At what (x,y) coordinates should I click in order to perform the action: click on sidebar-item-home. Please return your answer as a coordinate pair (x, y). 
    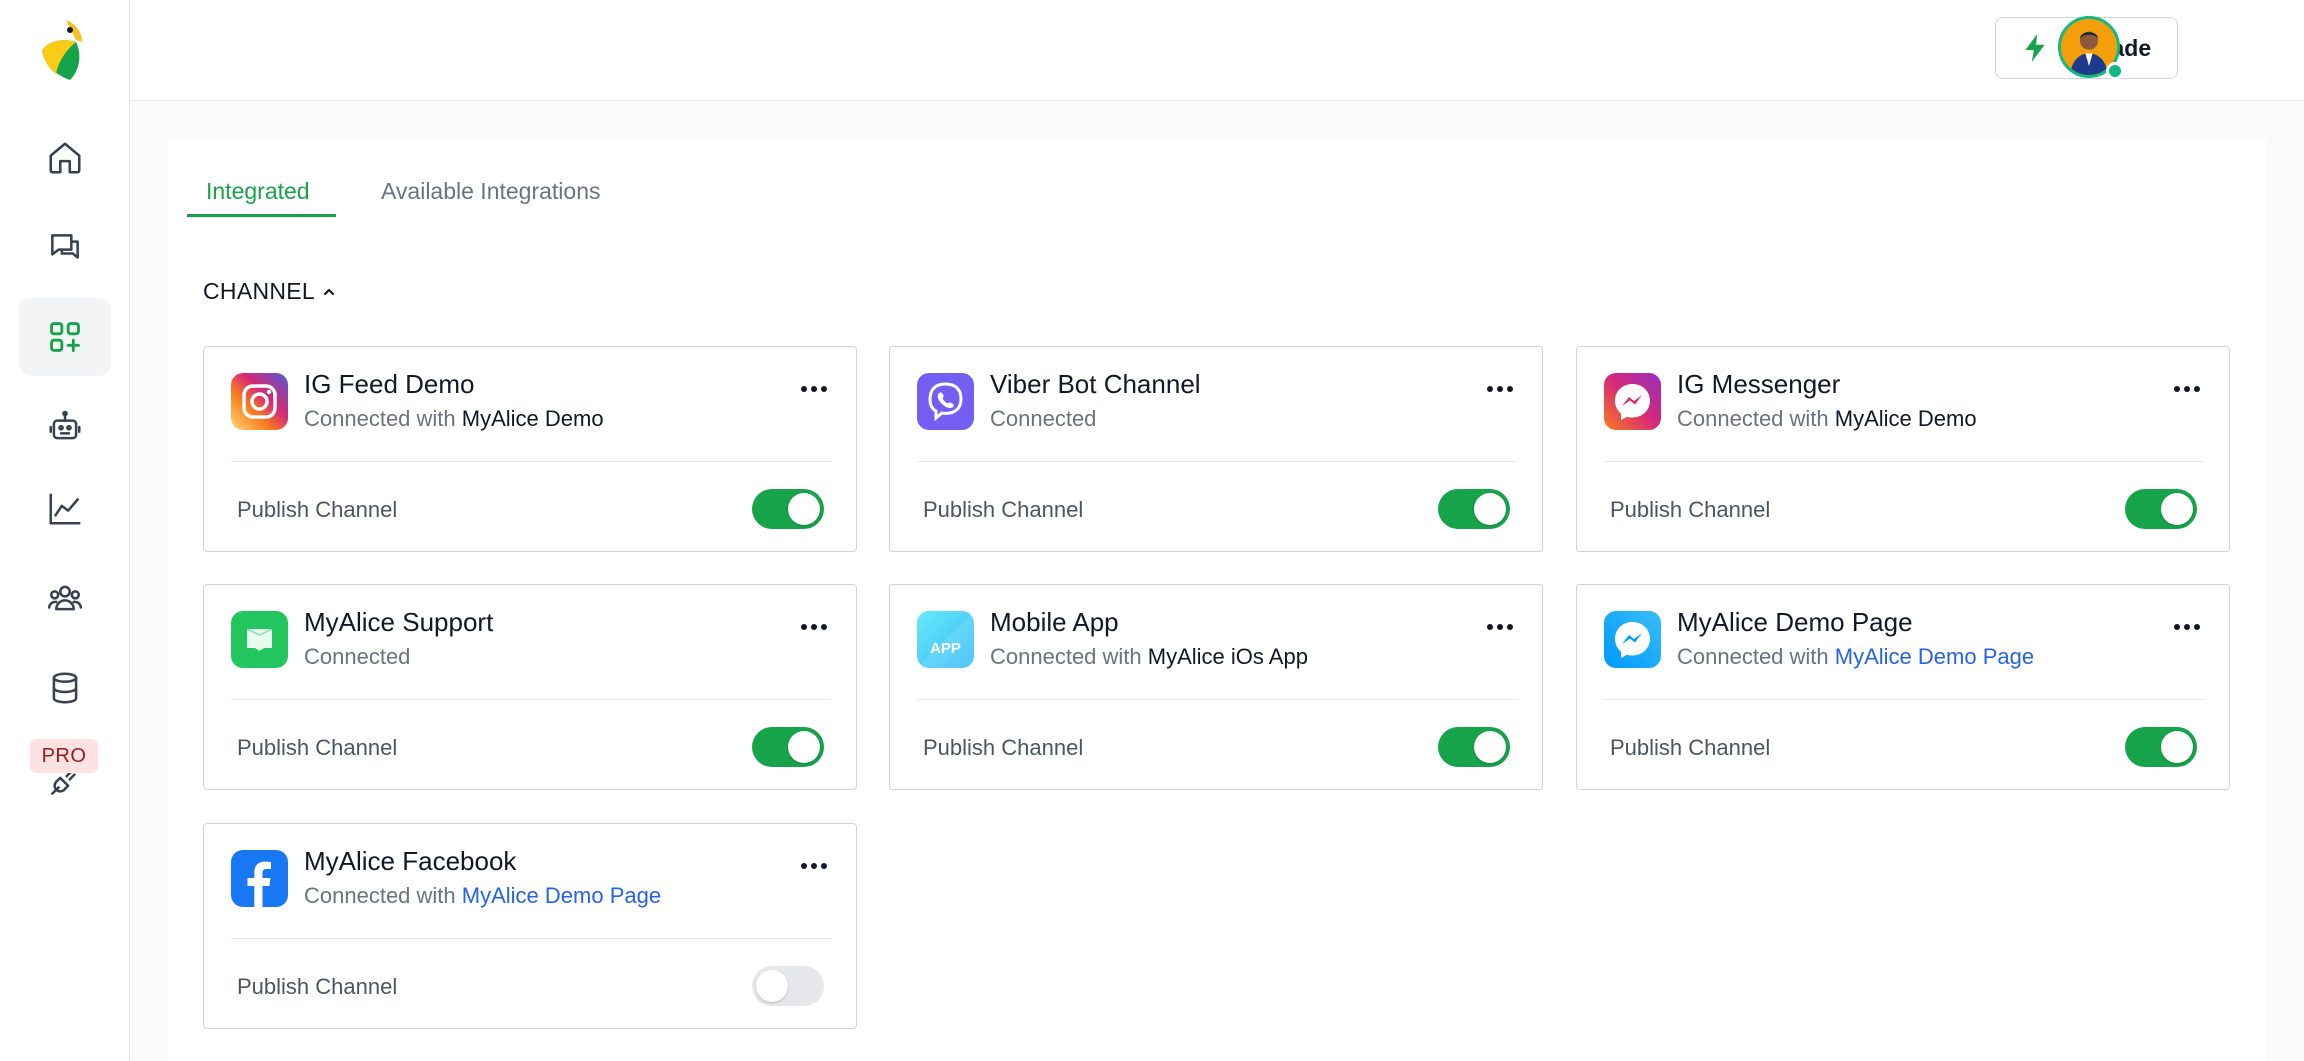
    Looking at the image, I should click on (65, 158).